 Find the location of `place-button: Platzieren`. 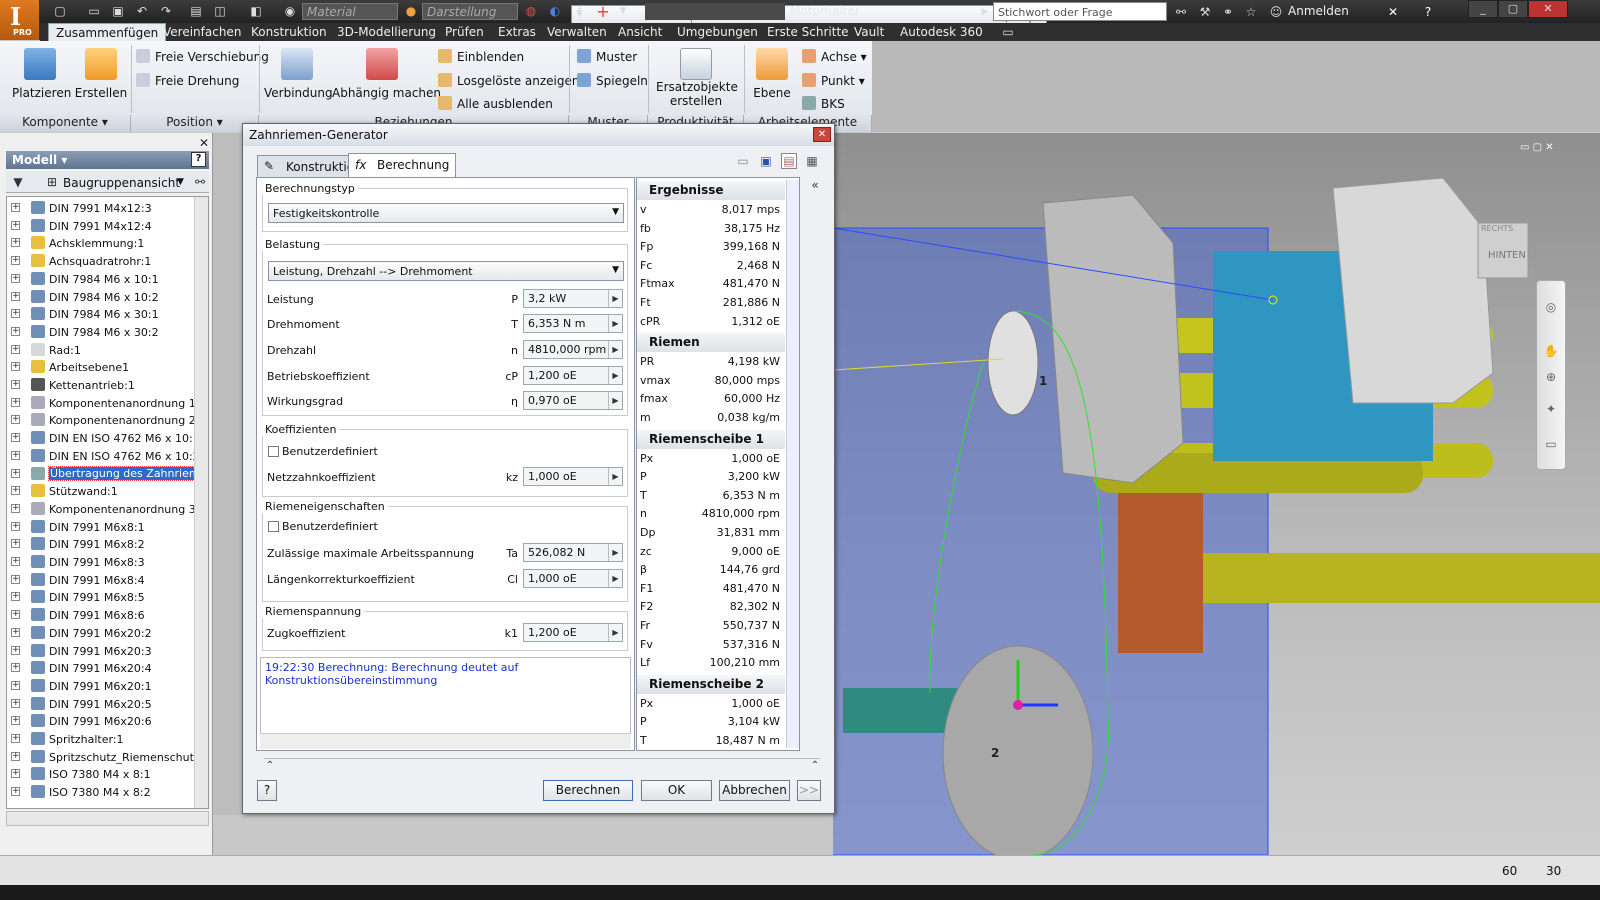

place-button: Platzieren is located at coordinates (41, 74).